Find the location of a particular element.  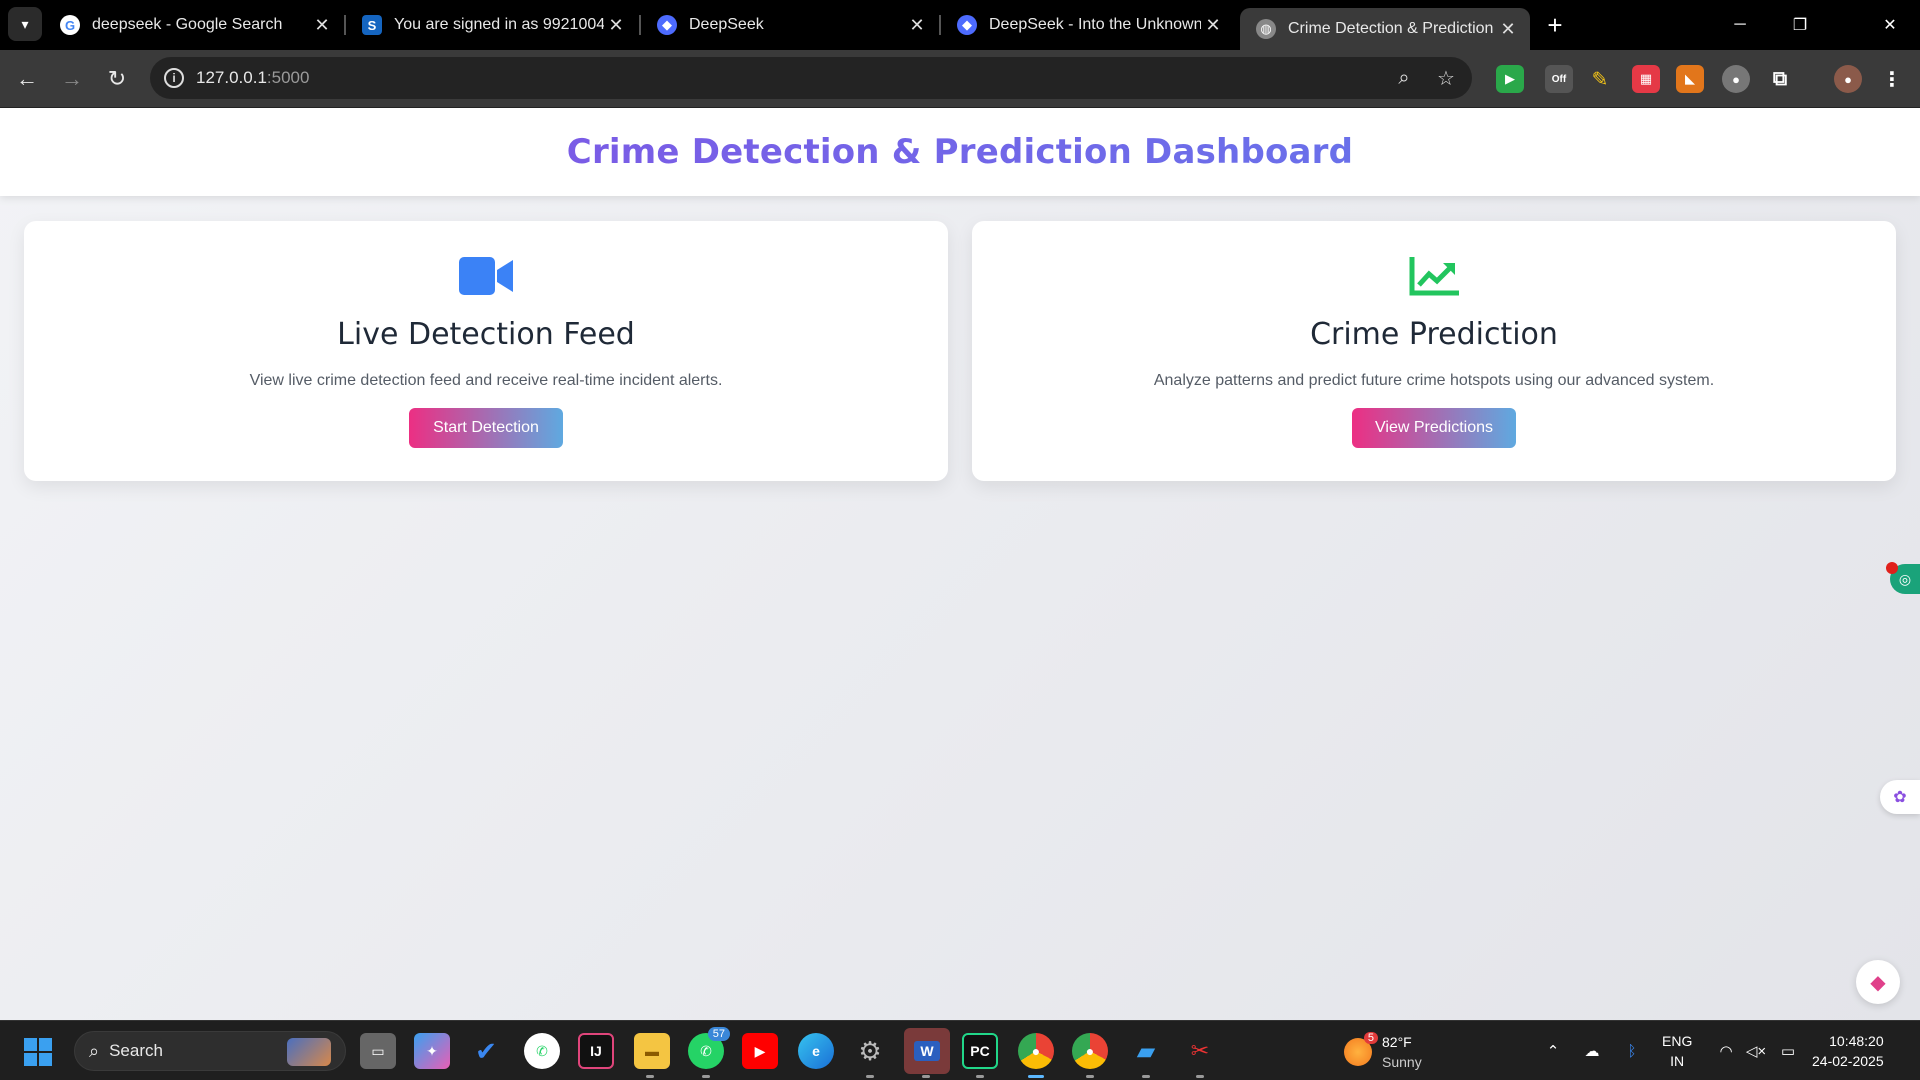

tab-search-button: ▾ is located at coordinates (25, 24).